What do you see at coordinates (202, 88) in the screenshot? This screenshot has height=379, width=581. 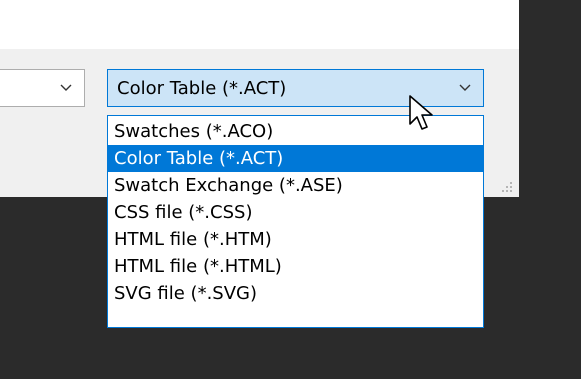 I see `format-combobox-value: Color Table (*.ACT)` at bounding box center [202, 88].